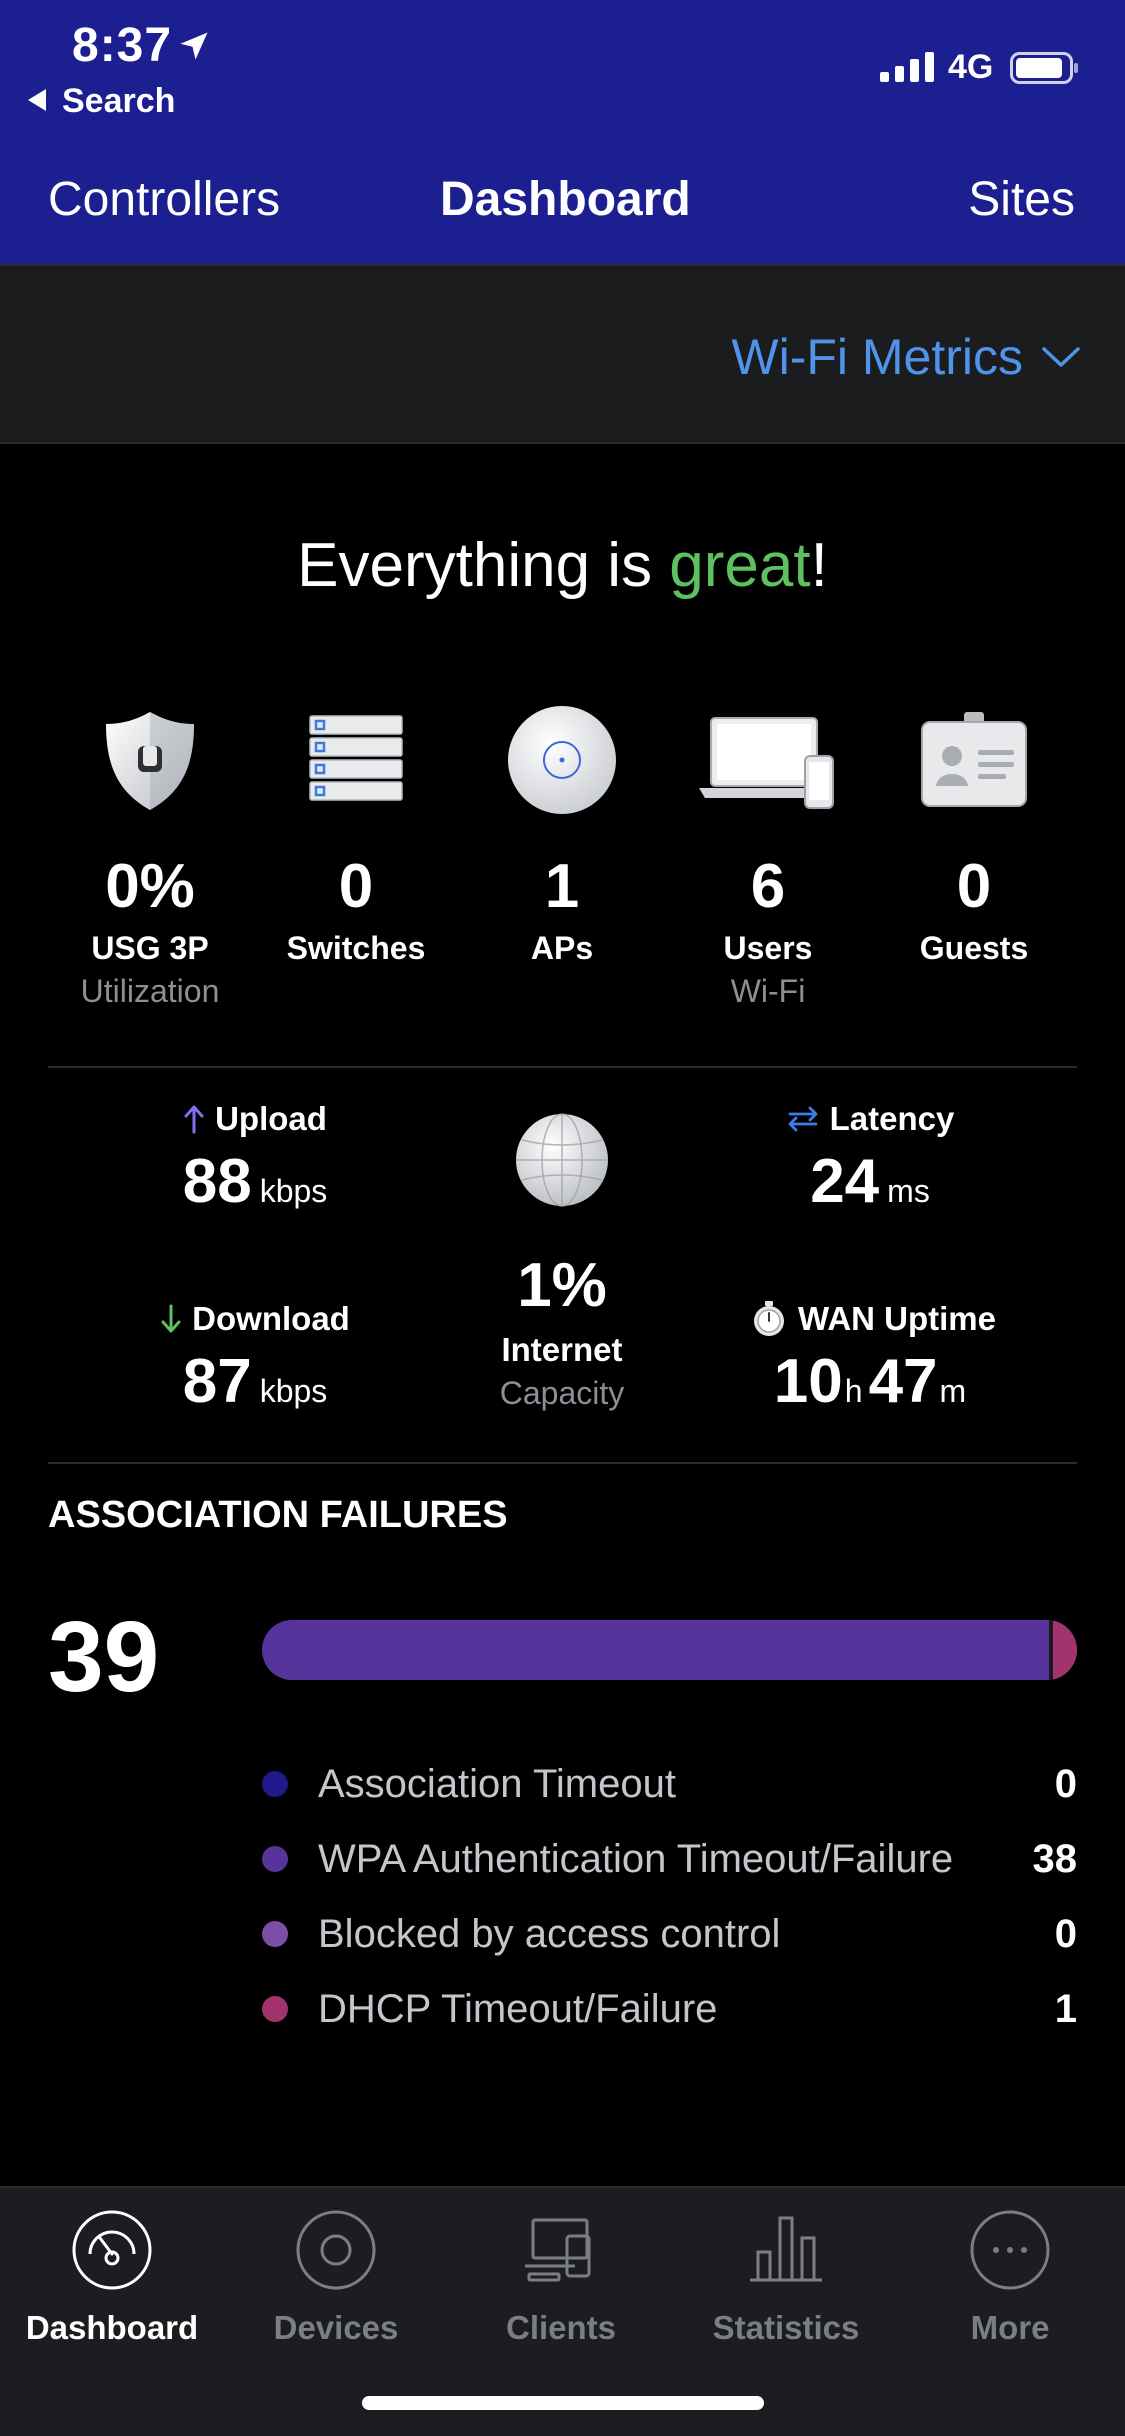 This screenshot has width=1125, height=2436. Describe the element at coordinates (562, 886) in the screenshot. I see `aps-value: 1` at that location.